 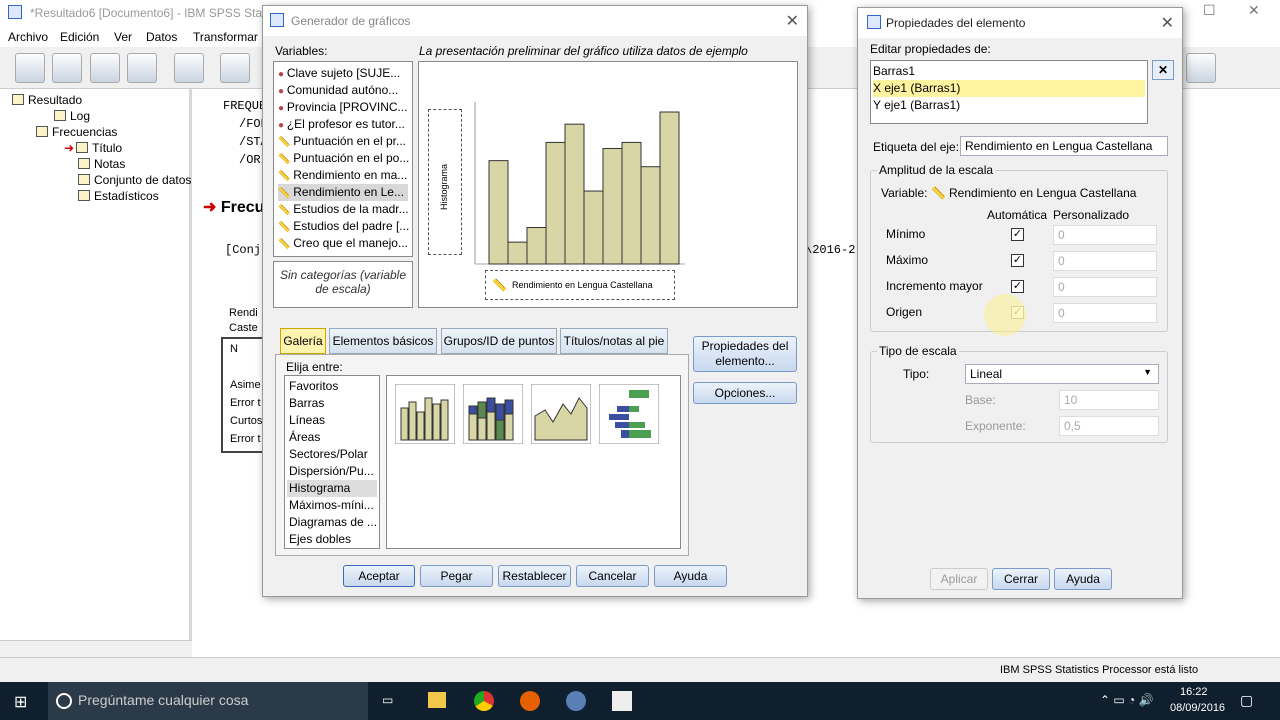 I want to click on y-axis-dropzone: Histograma, so click(x=445, y=182).